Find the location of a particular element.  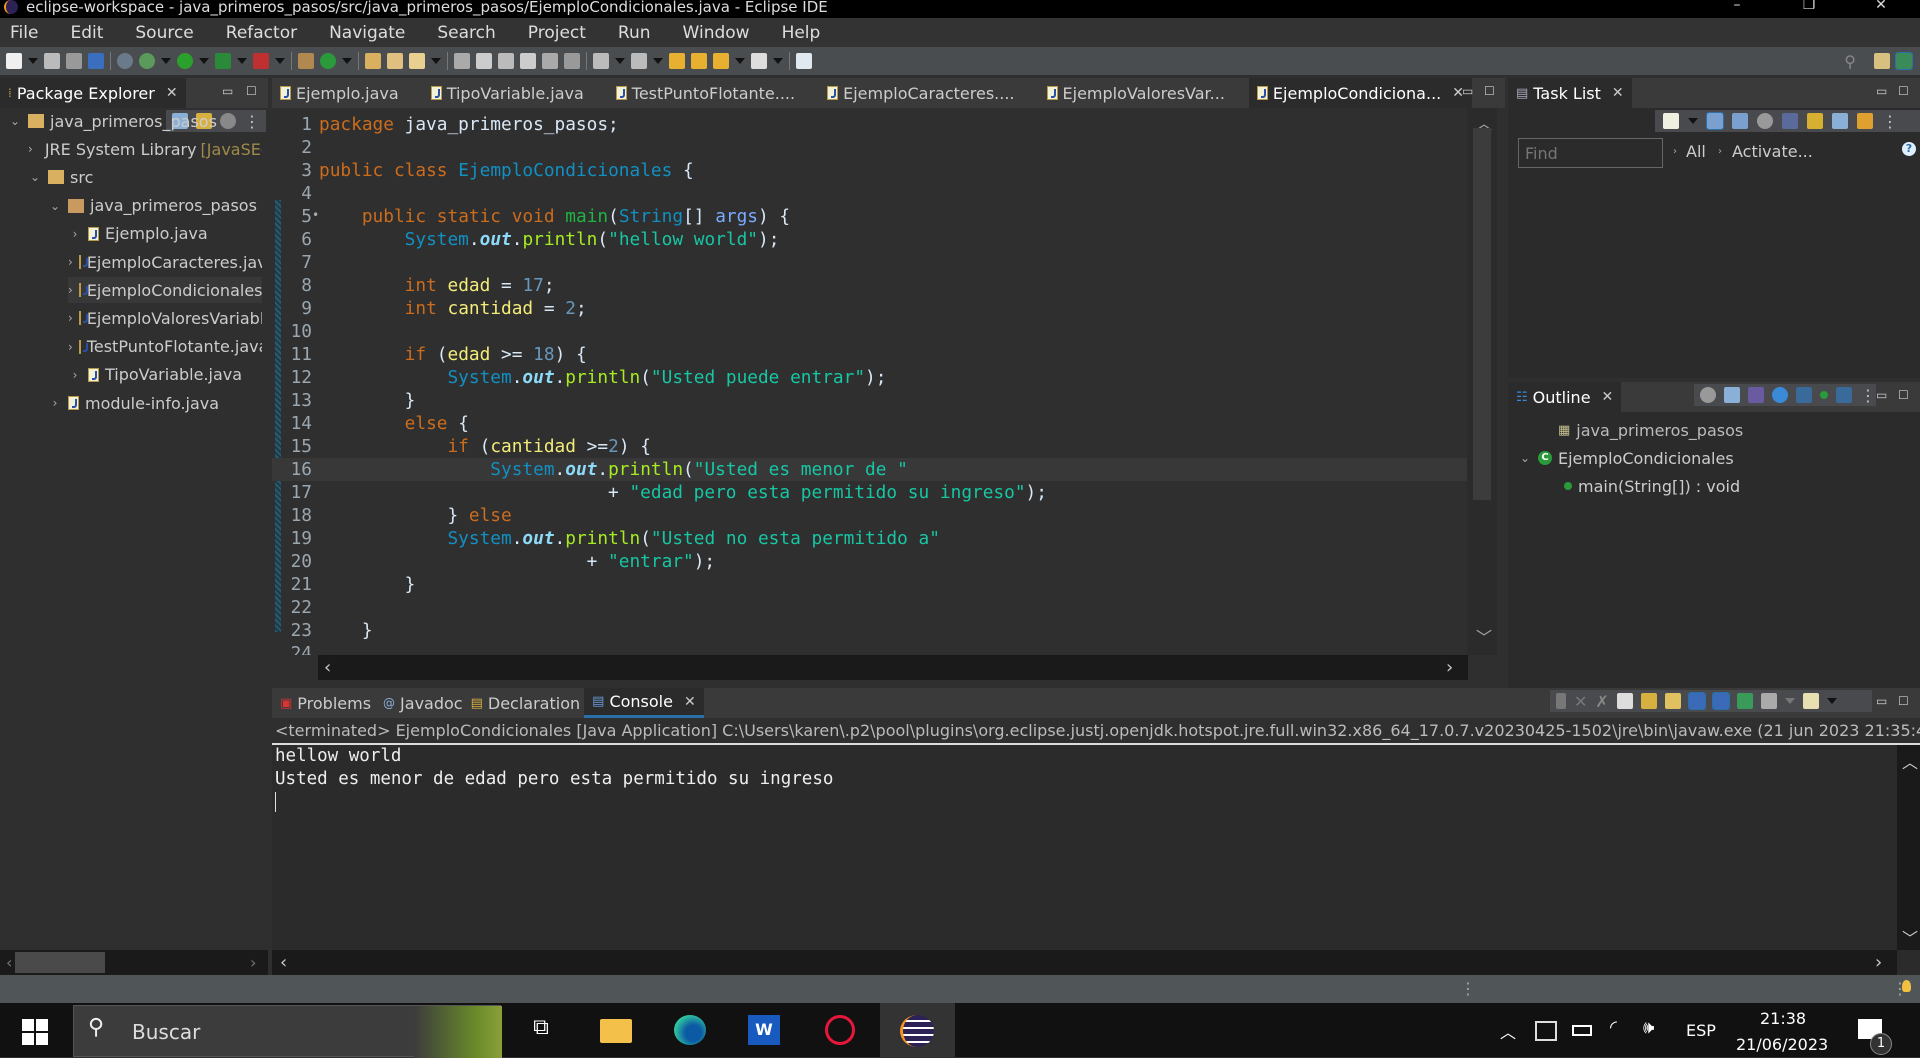

wifi-icon: ◜ is located at coordinates (1613, 1027).